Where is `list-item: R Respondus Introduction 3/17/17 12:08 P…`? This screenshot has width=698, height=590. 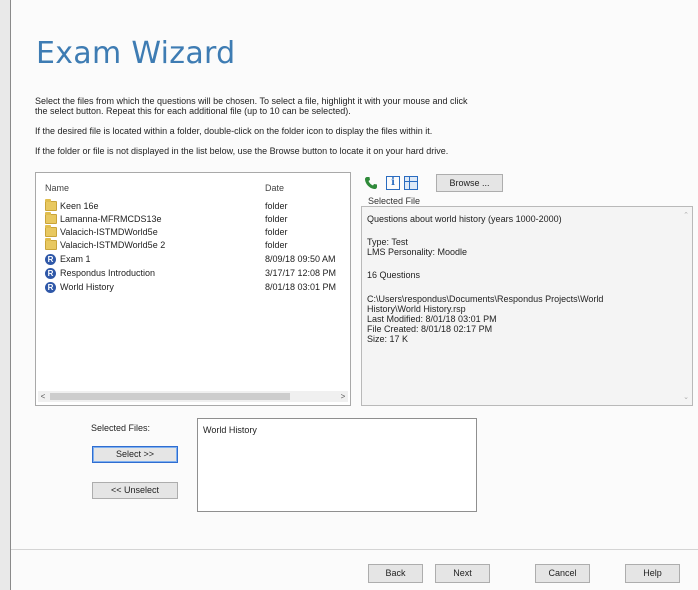
list-item: R Respondus Introduction 3/17/17 12:08 P… is located at coordinates (191, 273).